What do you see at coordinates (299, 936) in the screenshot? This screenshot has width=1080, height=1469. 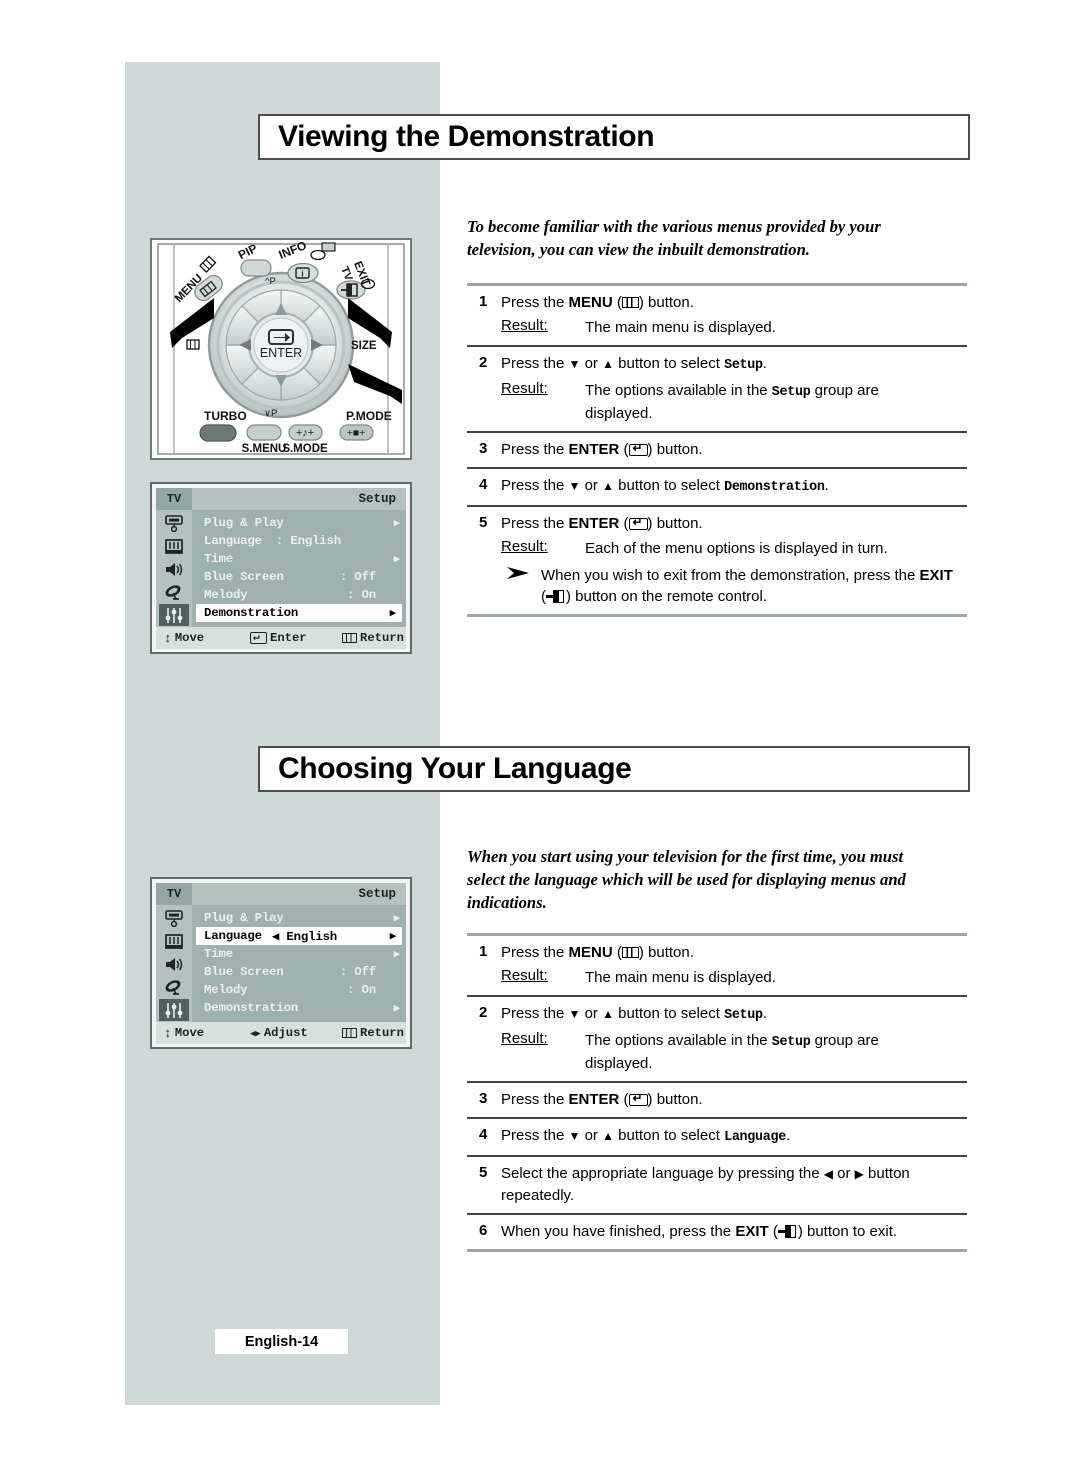 I see `osd-item-language: Language ◀ English ▶` at bounding box center [299, 936].